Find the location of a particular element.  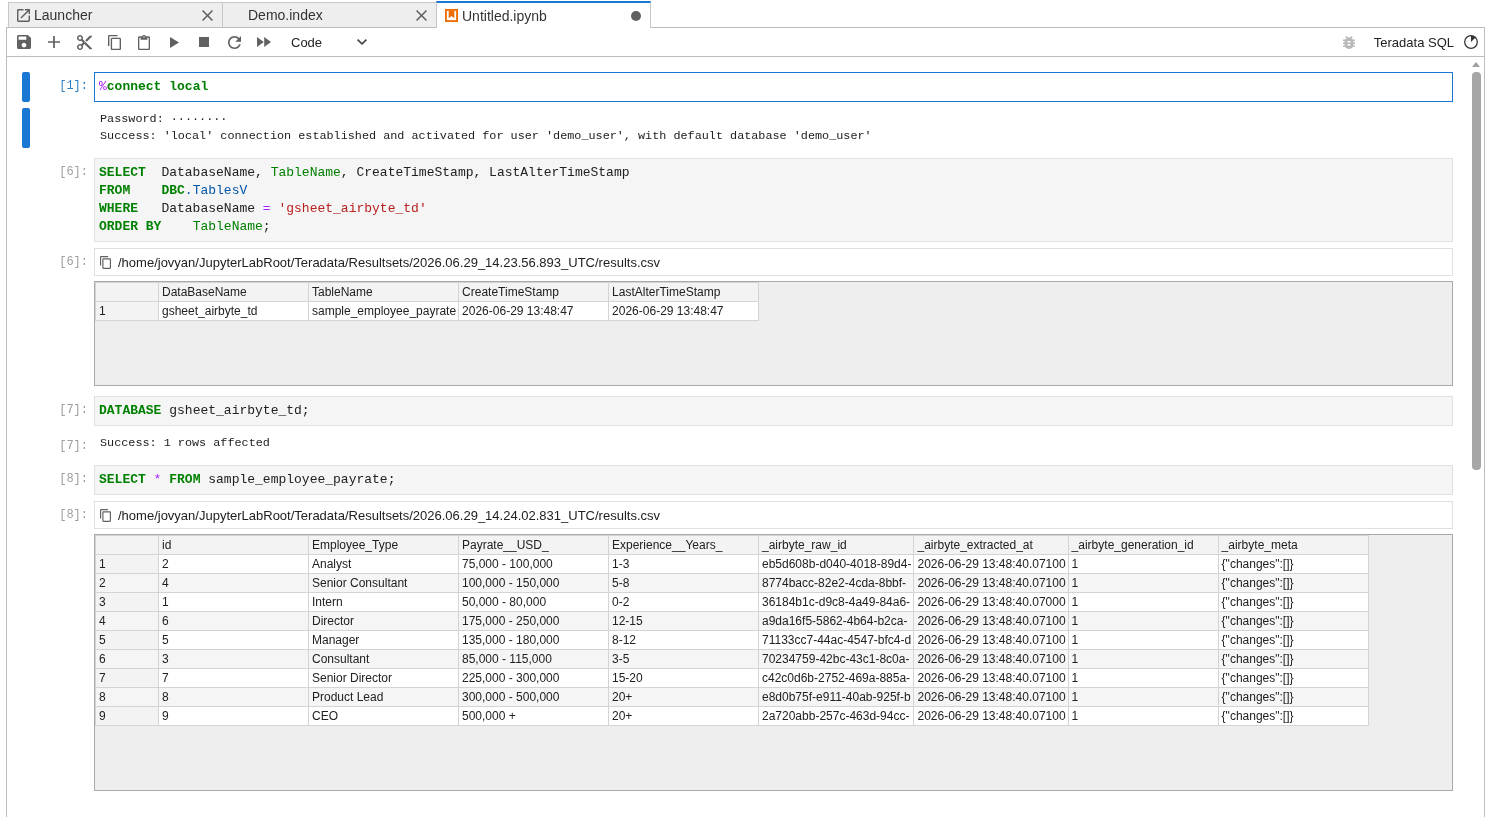

output-text: Success: 1 rows affected is located at coordinates (185, 443).